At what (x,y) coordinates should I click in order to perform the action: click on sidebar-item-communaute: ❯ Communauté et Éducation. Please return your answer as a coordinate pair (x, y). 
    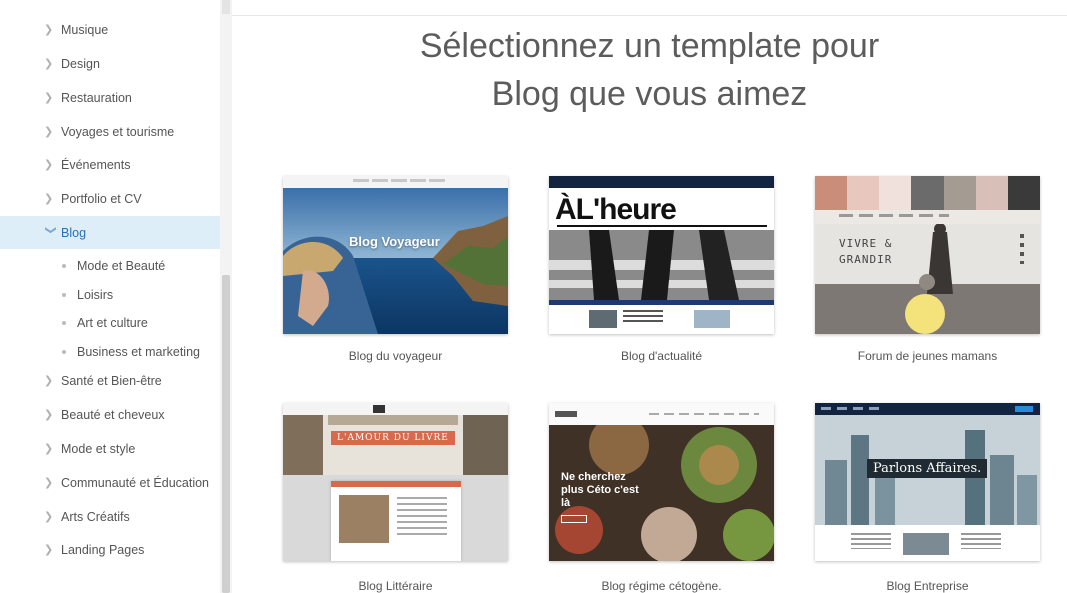
    Looking at the image, I should click on (110, 482).